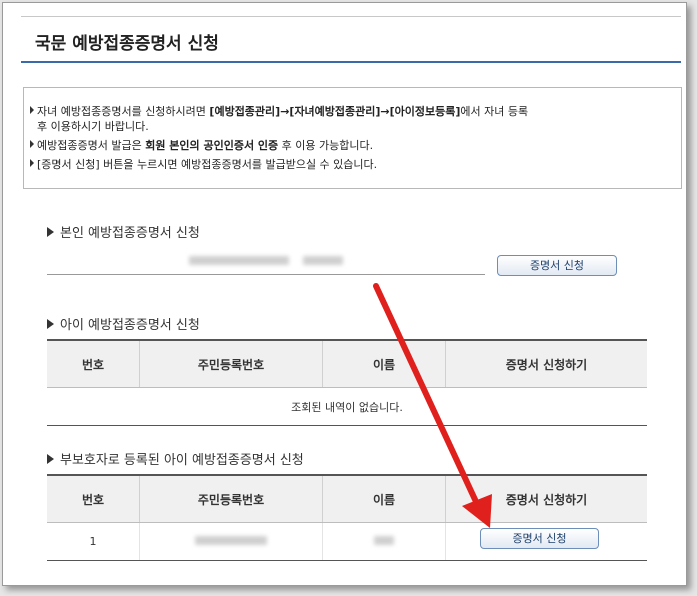 This screenshot has width=697, height=596. Describe the element at coordinates (93, 541) in the screenshot. I see `row-number: 1` at that location.